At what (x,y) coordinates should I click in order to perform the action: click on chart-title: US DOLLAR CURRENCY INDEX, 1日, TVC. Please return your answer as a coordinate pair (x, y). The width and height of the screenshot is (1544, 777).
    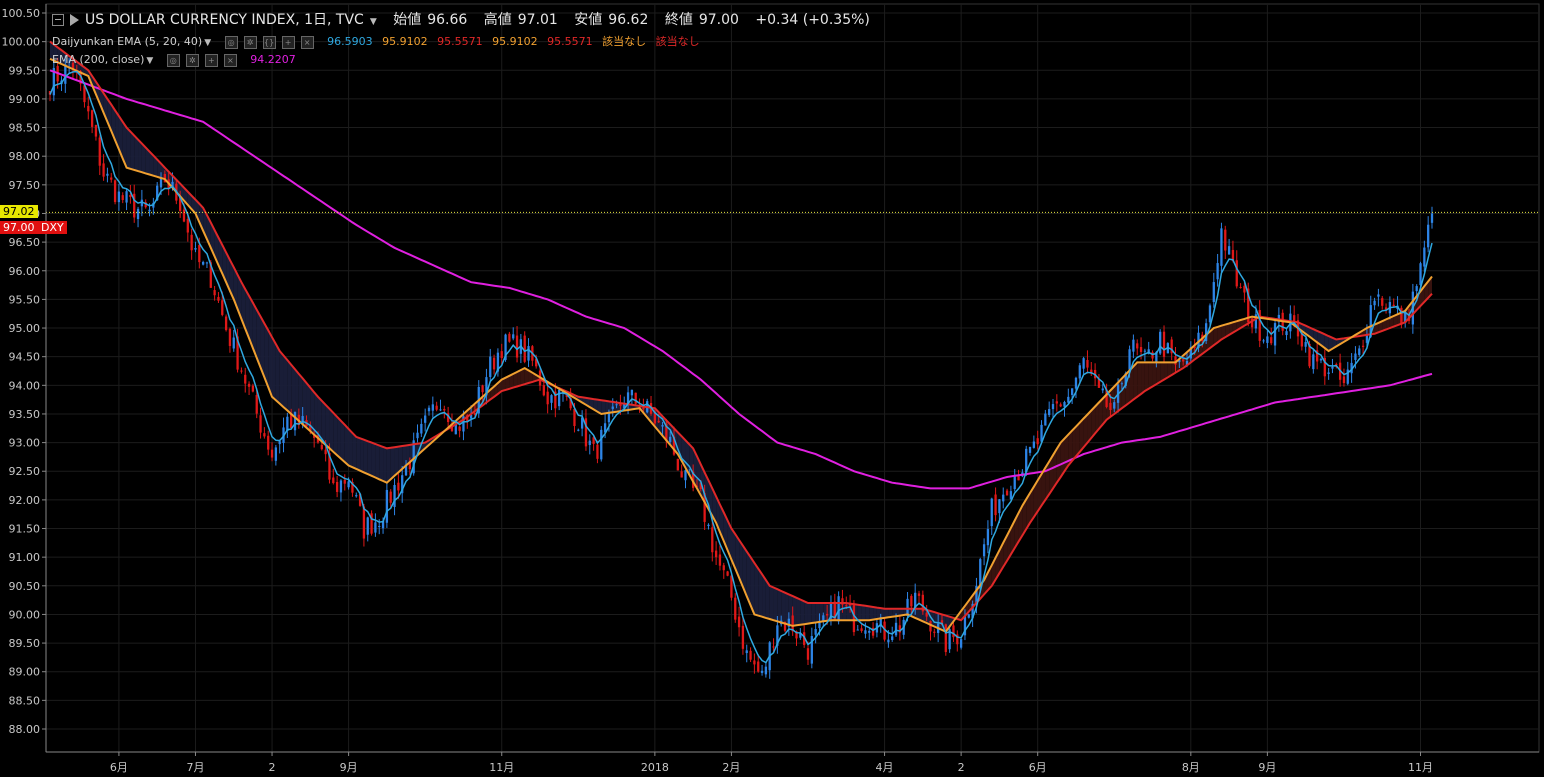
    Looking at the image, I should click on (224, 20).